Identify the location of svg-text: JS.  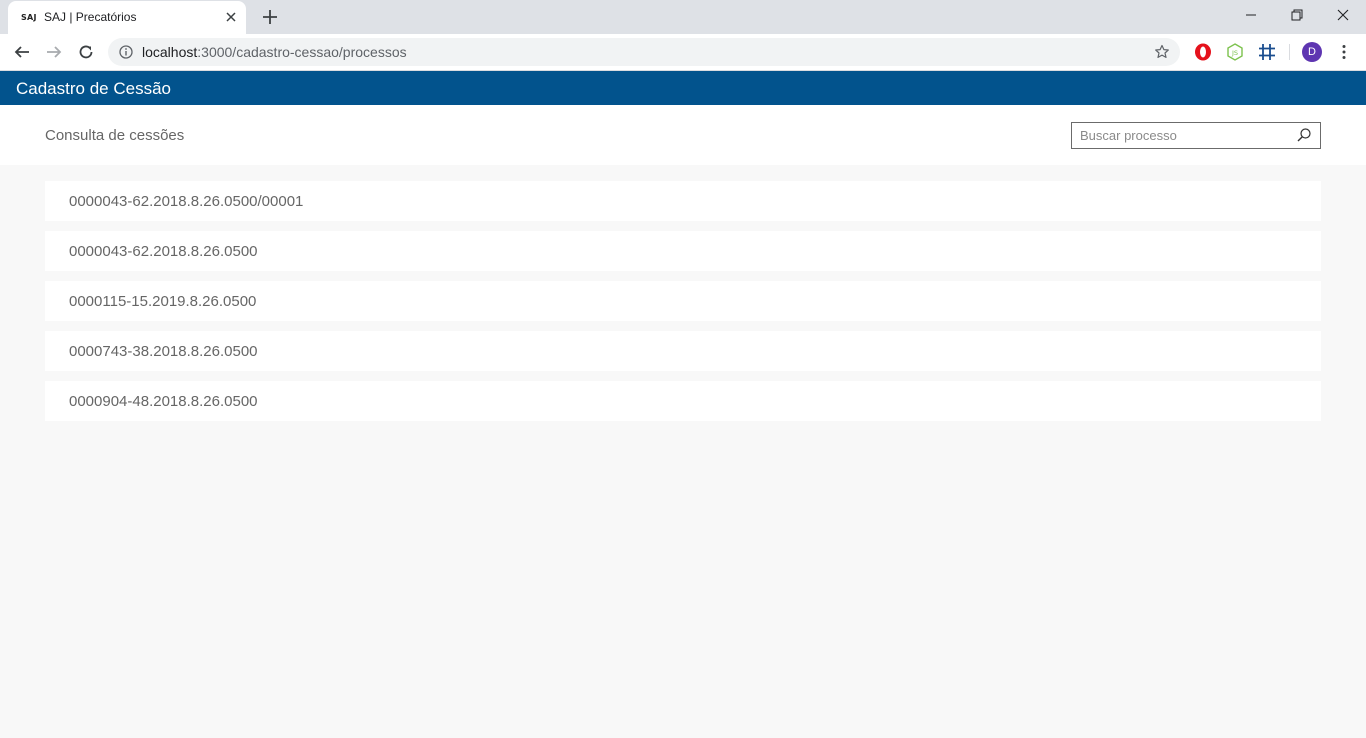
(1234, 53).